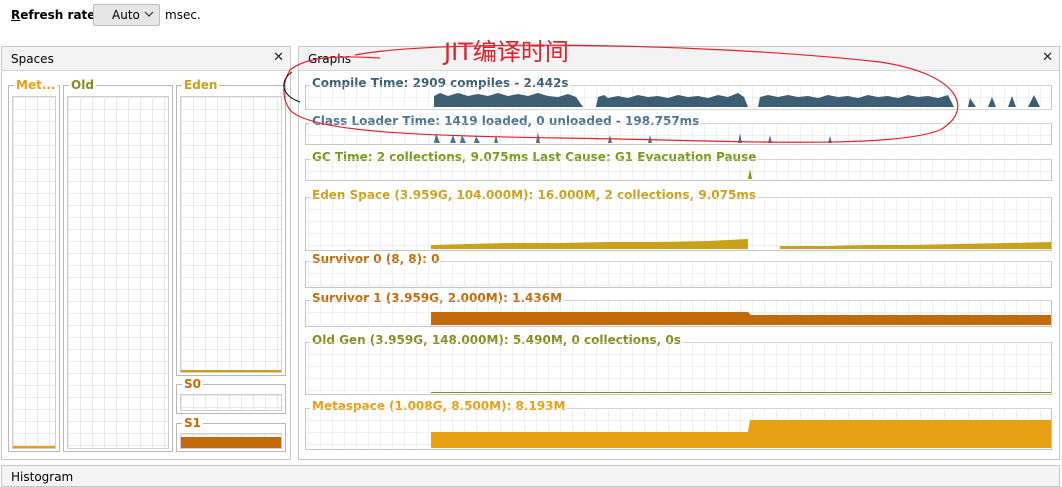  Describe the element at coordinates (621, 93) in the screenshot. I see `annotation-ellipse` at that location.